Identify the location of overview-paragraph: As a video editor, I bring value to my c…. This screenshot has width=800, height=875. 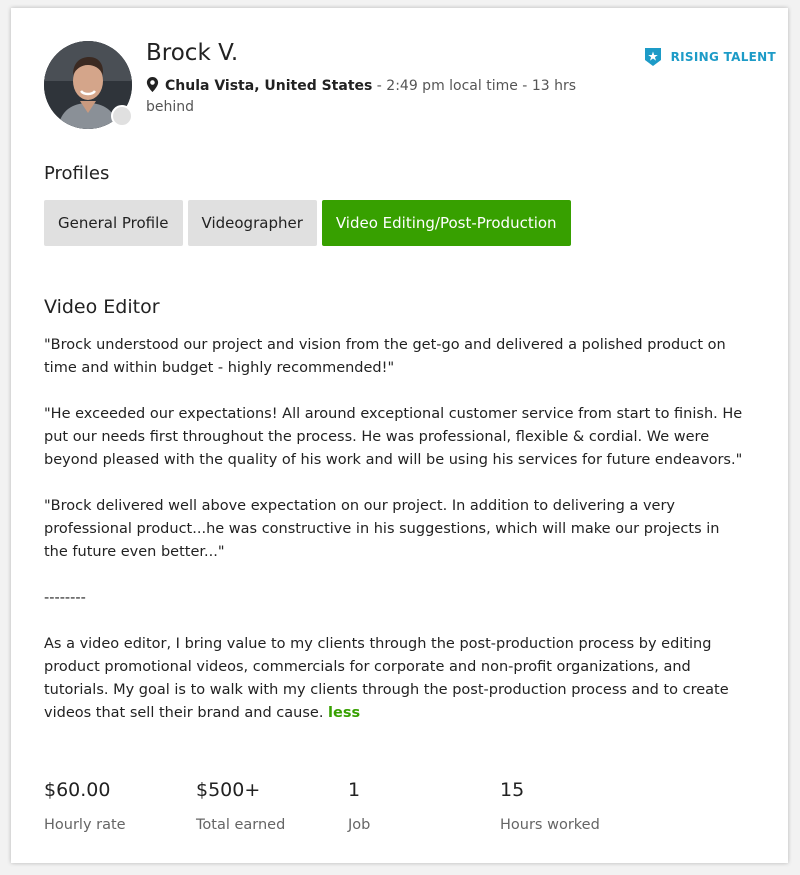
(386, 678).